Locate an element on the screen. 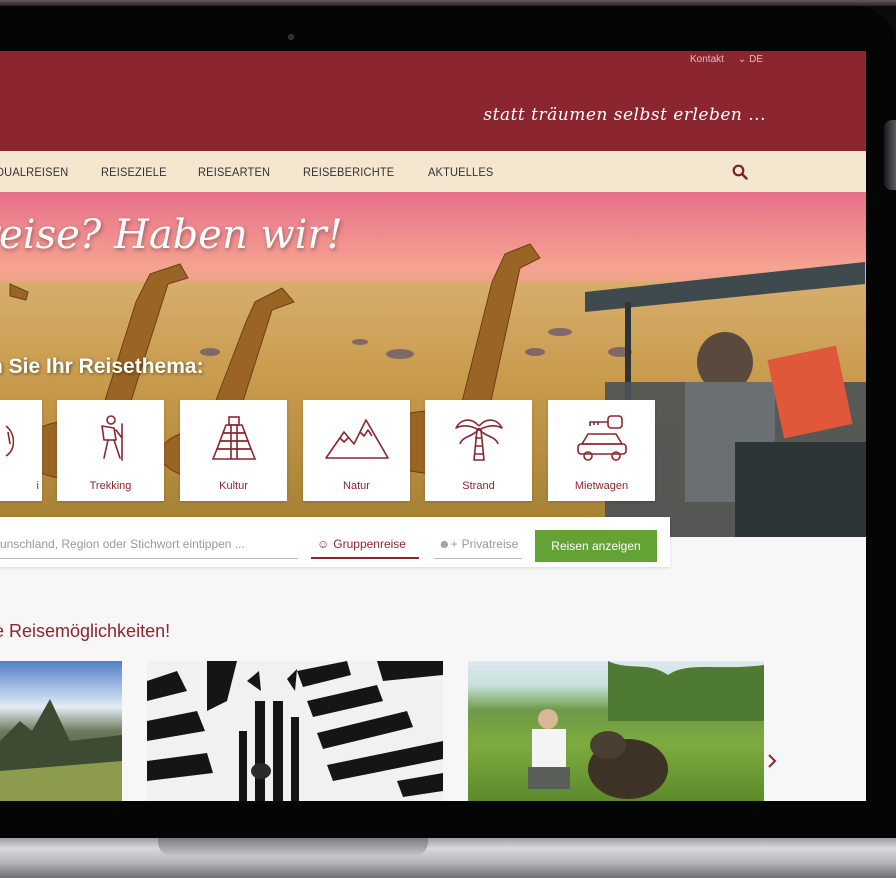 The height and width of the screenshot is (878, 896). private-trip-toggle: ☻+ Privatreise is located at coordinates (478, 544).